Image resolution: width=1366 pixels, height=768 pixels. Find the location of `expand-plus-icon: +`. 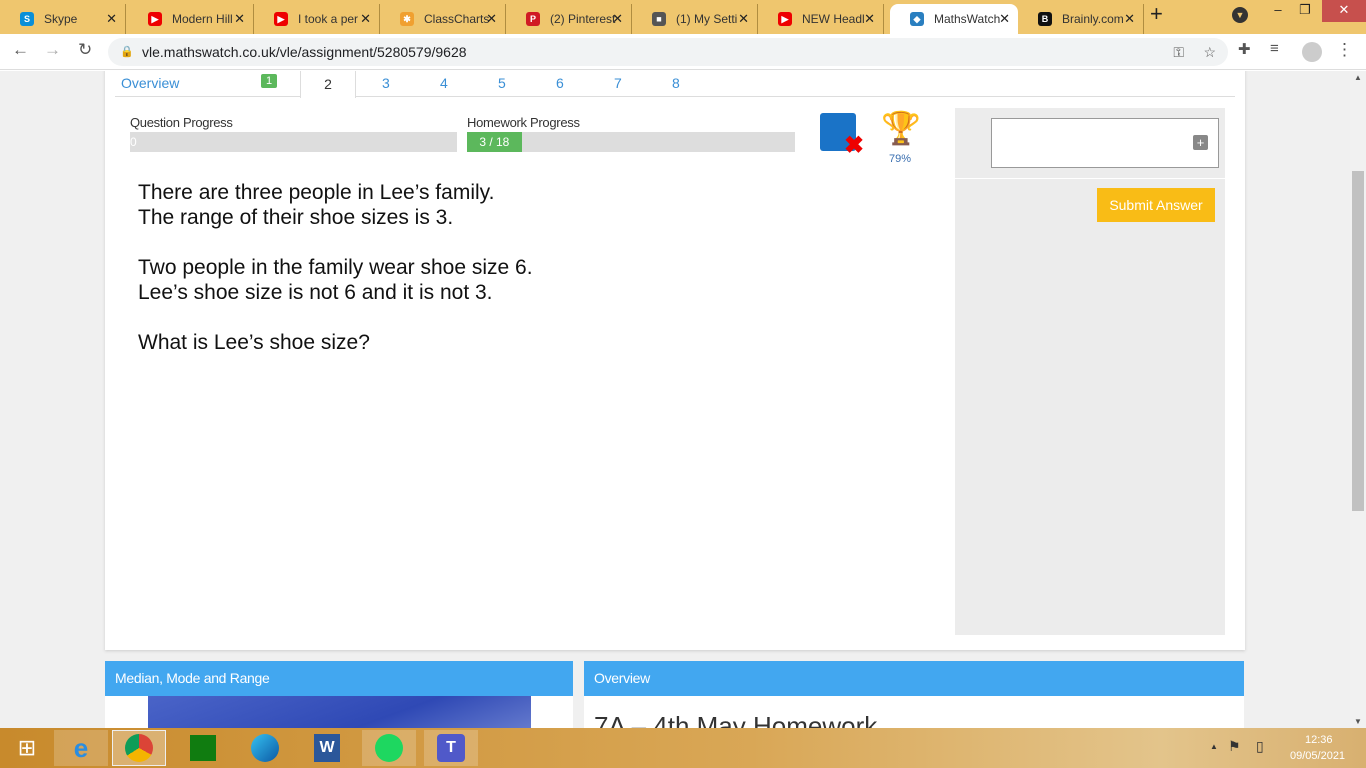

expand-plus-icon: + is located at coordinates (1200, 142).